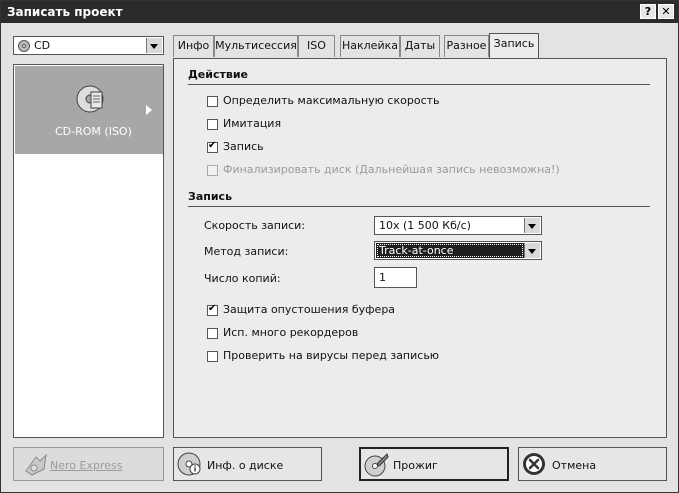 The image size is (679, 493). What do you see at coordinates (65, 12) in the screenshot?
I see `window-title: Записать проект` at bounding box center [65, 12].